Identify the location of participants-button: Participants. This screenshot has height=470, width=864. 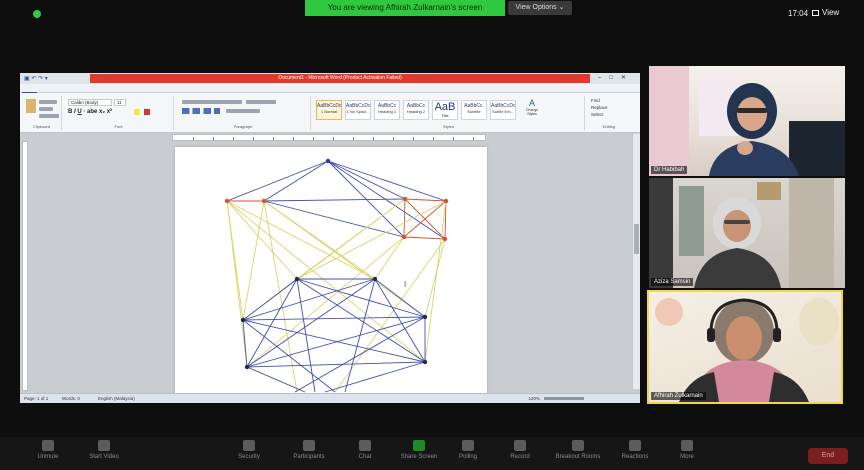
(309, 450).